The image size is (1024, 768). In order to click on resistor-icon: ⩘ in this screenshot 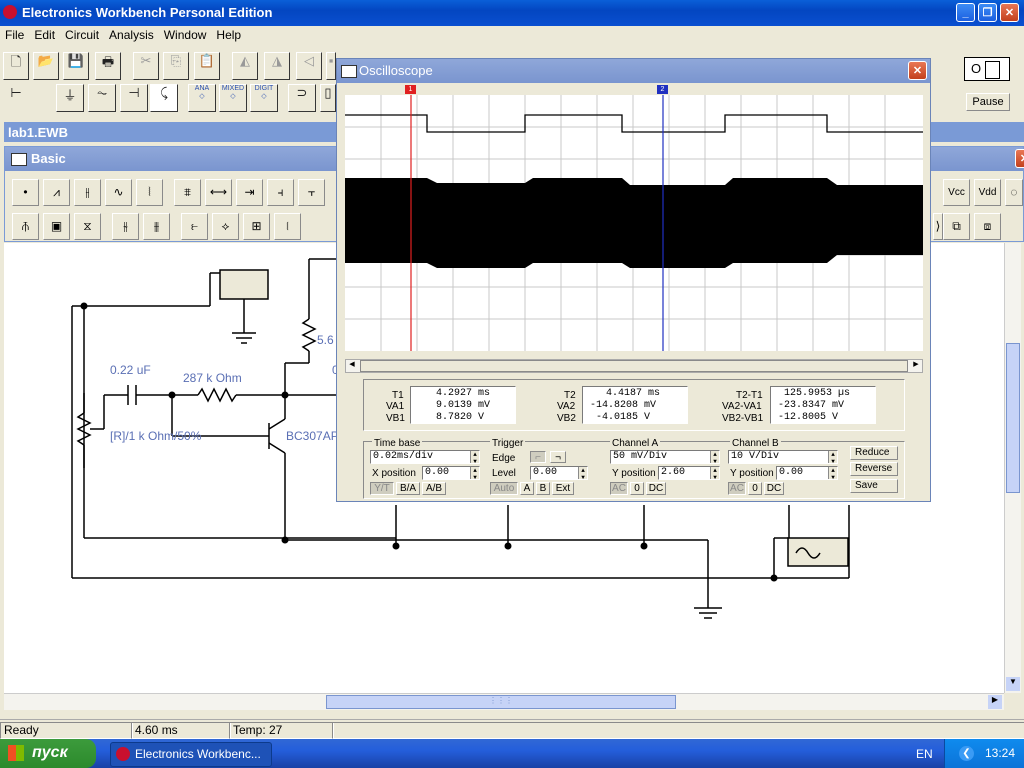, I will do `click(56, 192)`.